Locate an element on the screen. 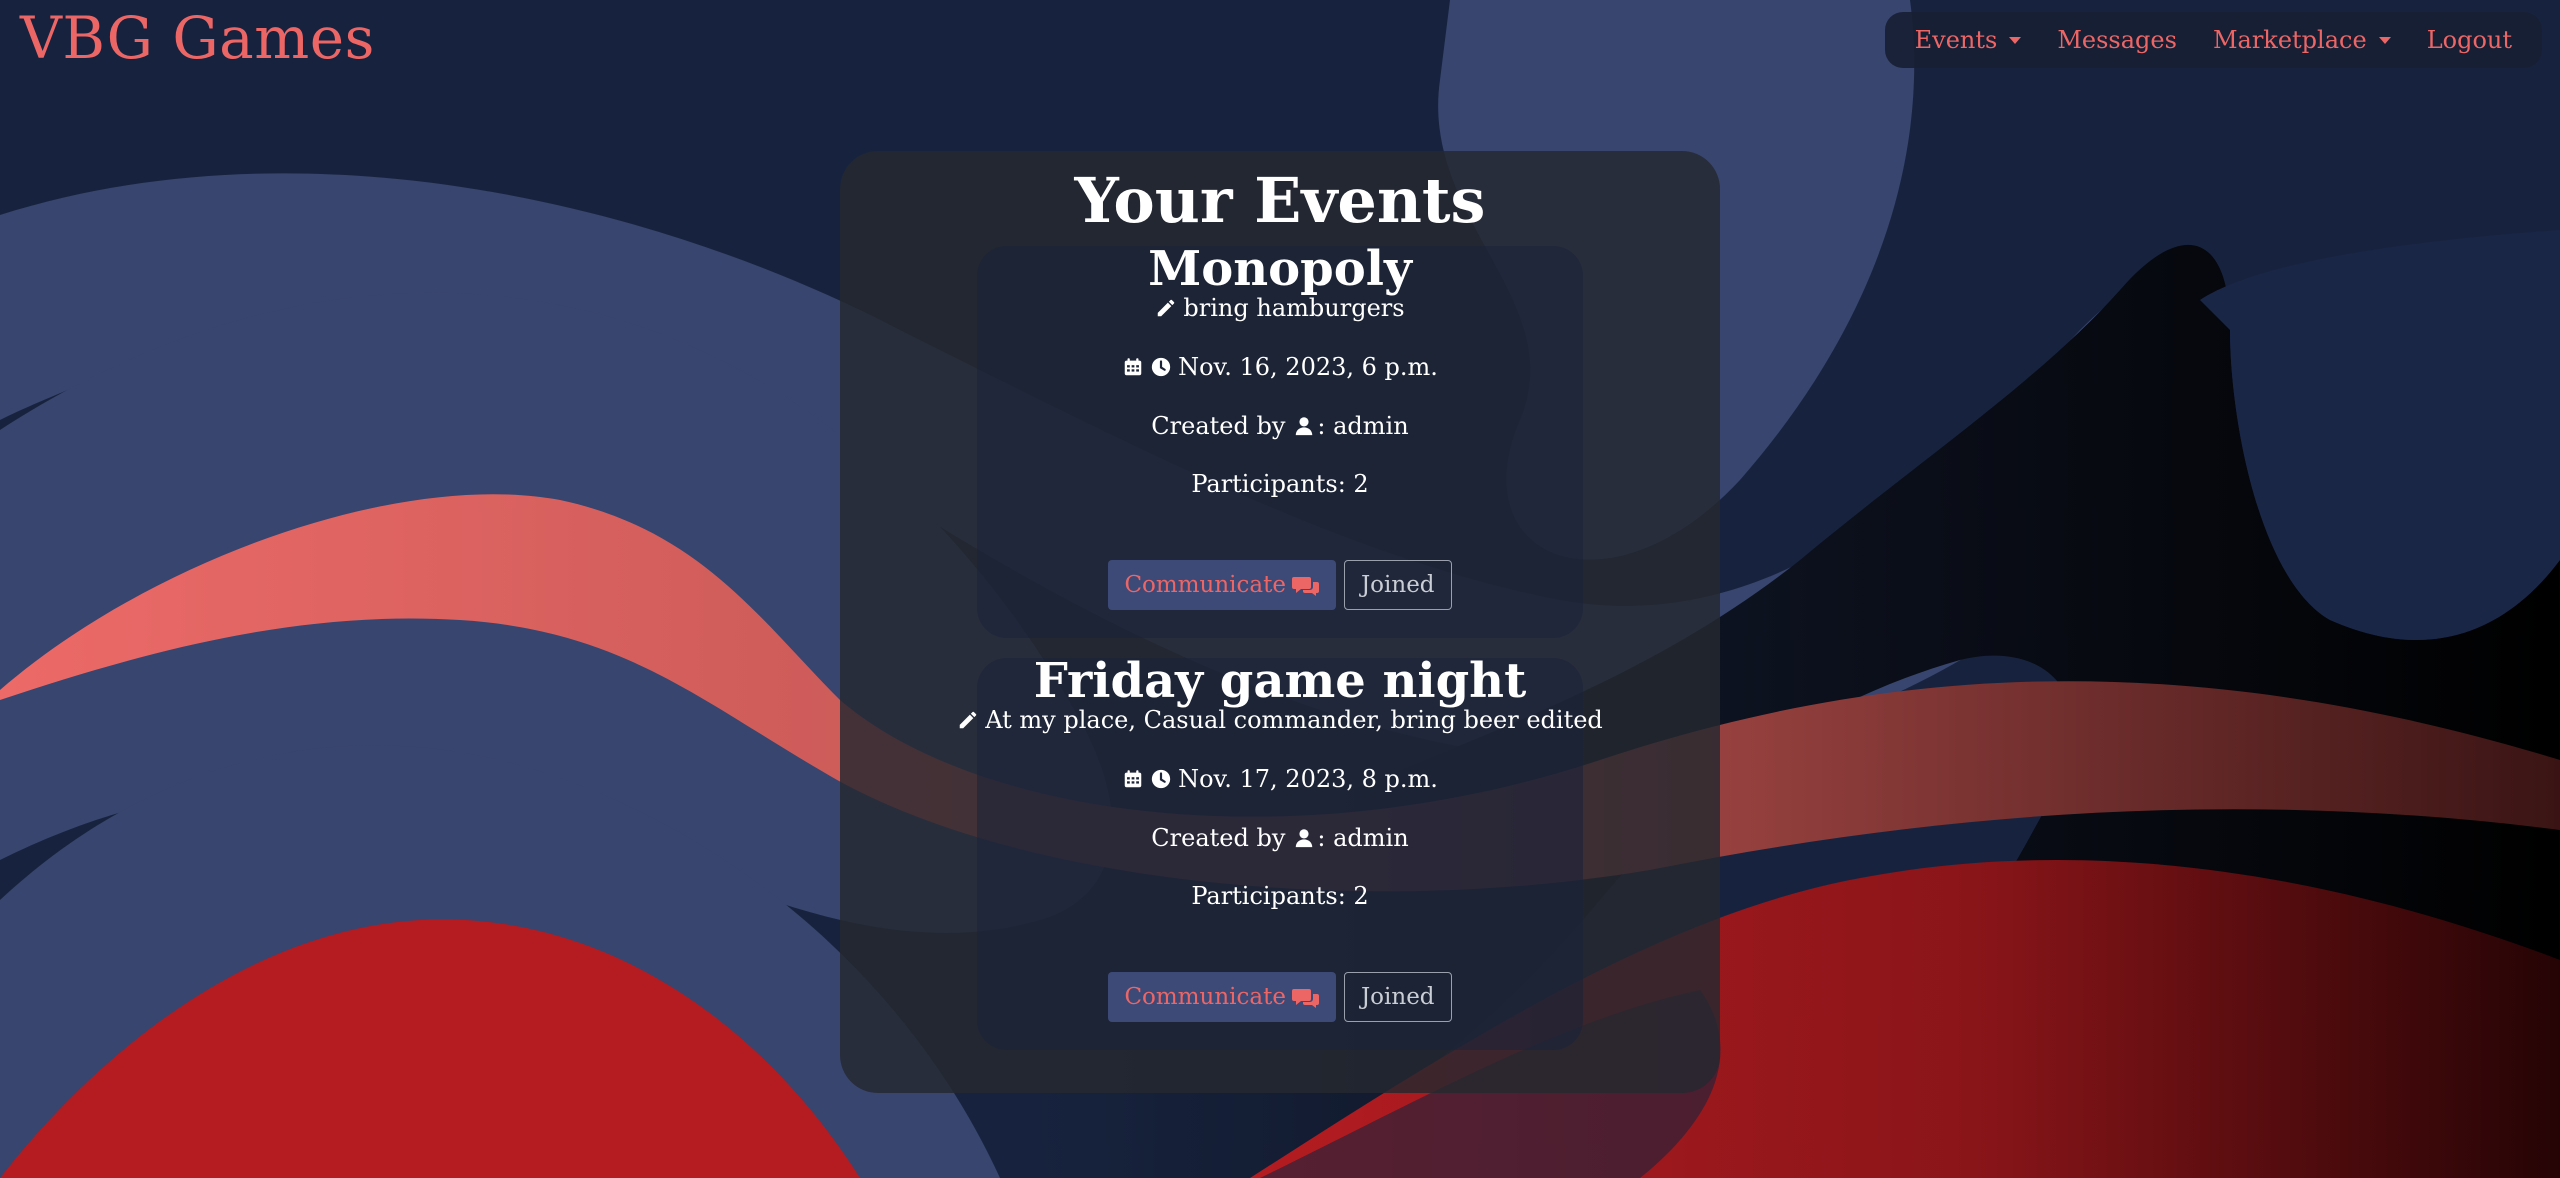 The image size is (2560, 1178). event-datetime: Nov. 16, 2023, 6 p.m. is located at coordinates (1280, 367).